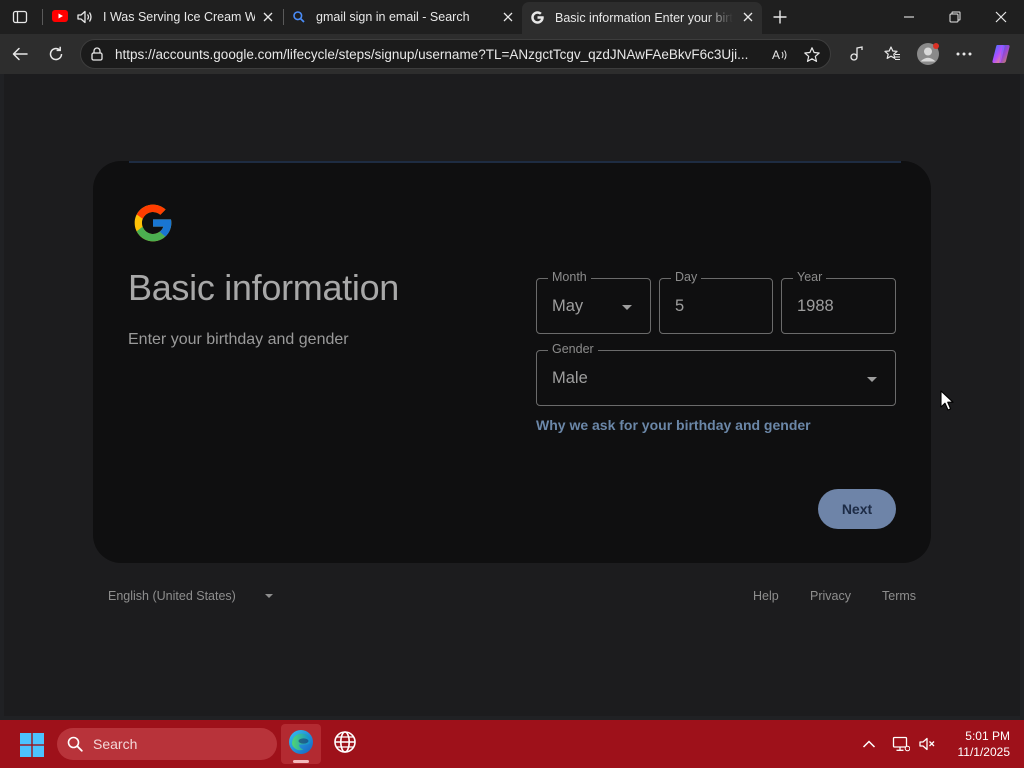 This screenshot has width=1024, height=768. I want to click on speaker-icon, so click(85, 17).